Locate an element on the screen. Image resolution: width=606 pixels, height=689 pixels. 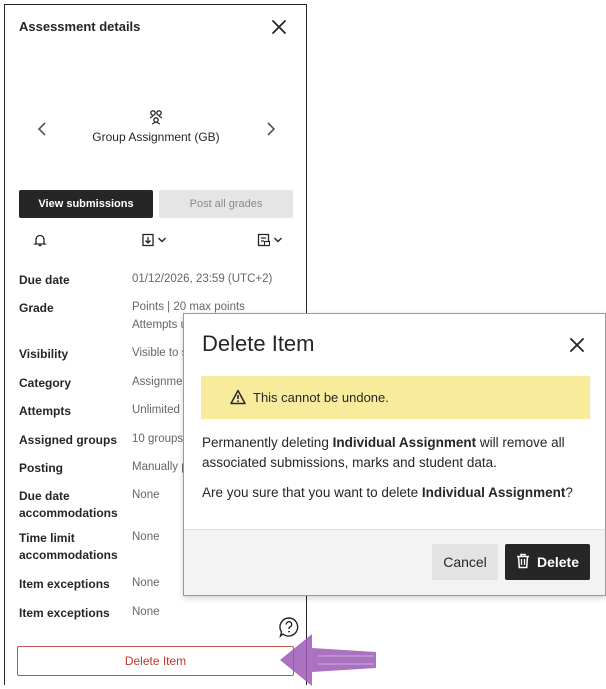
detail-label: Assigned groups is located at coordinates (68, 440).